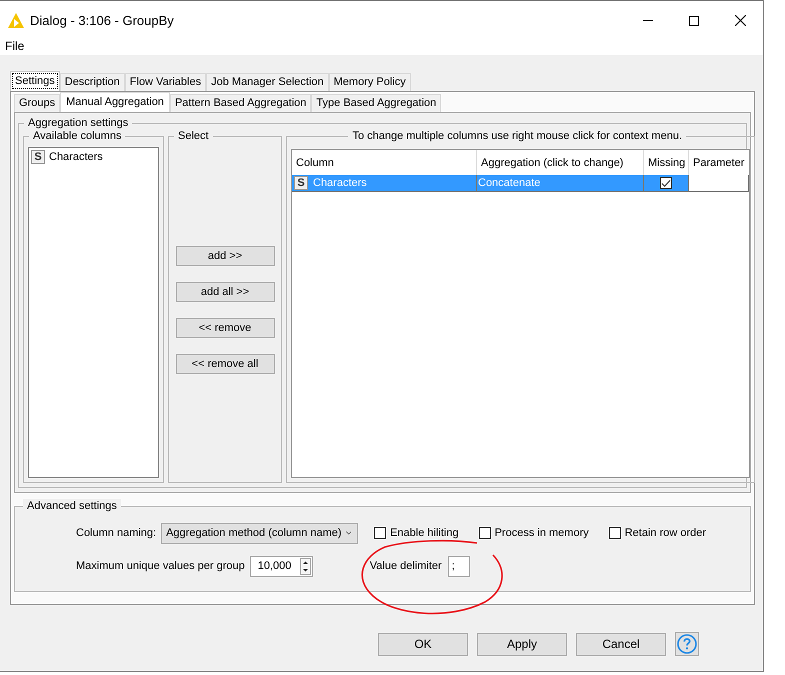 This screenshot has width=785, height=675. Describe the element at coordinates (76, 157) in the screenshot. I see `list-item: Characters` at that location.